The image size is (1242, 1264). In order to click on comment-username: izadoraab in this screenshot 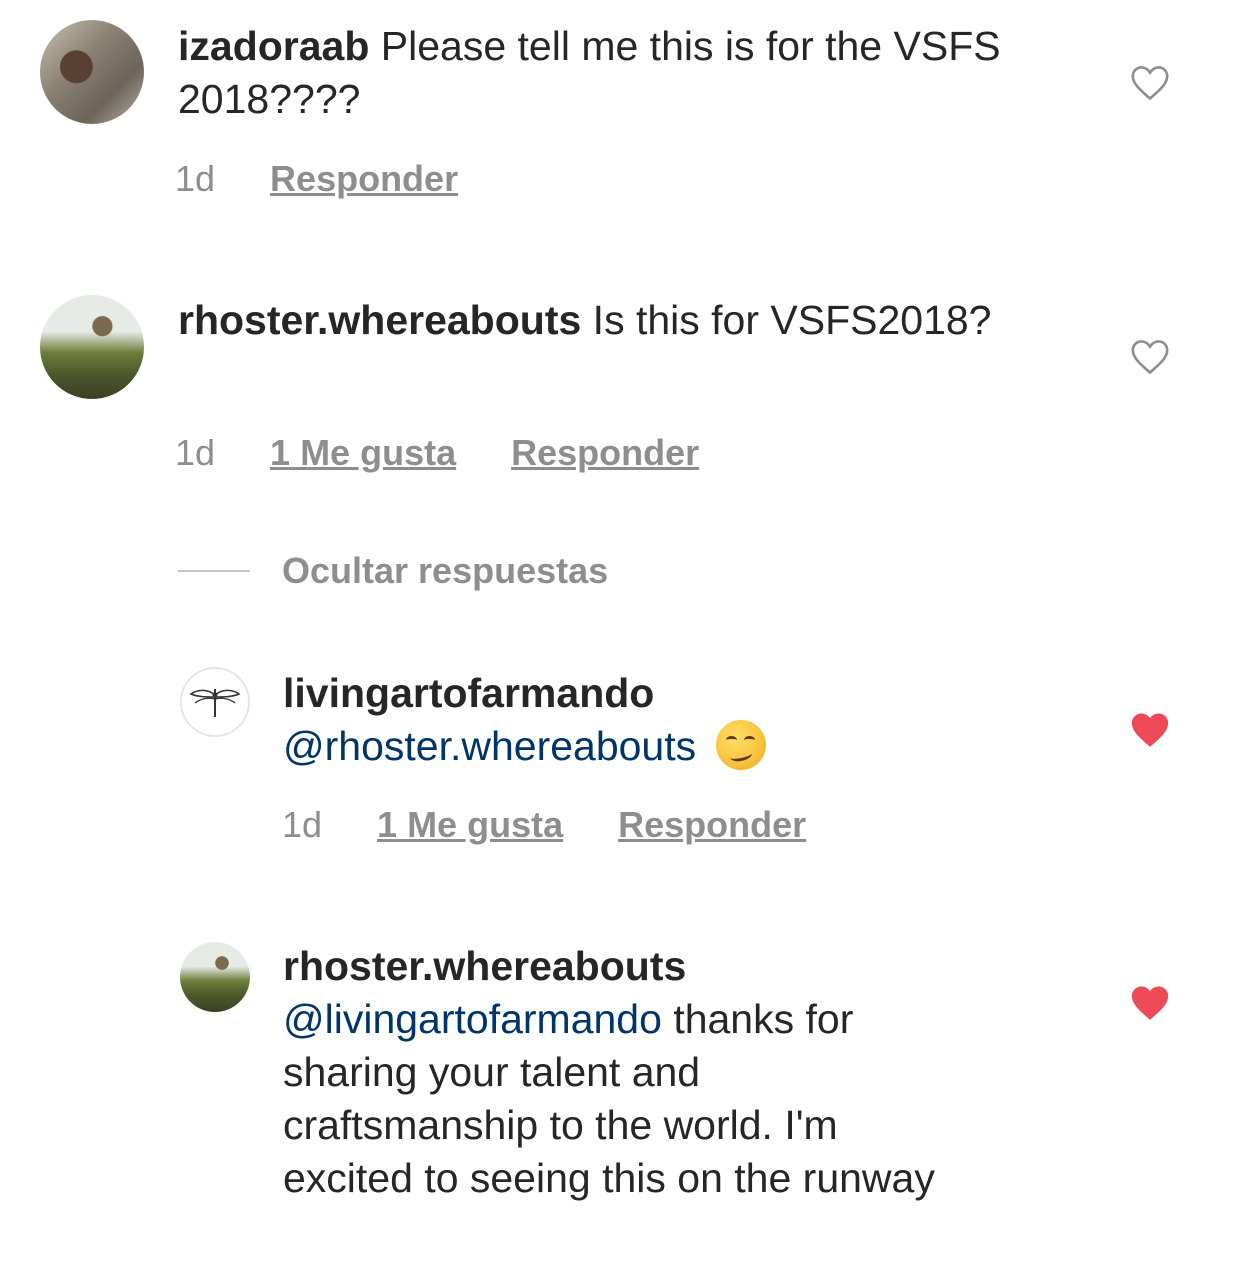, I will do `click(273, 46)`.